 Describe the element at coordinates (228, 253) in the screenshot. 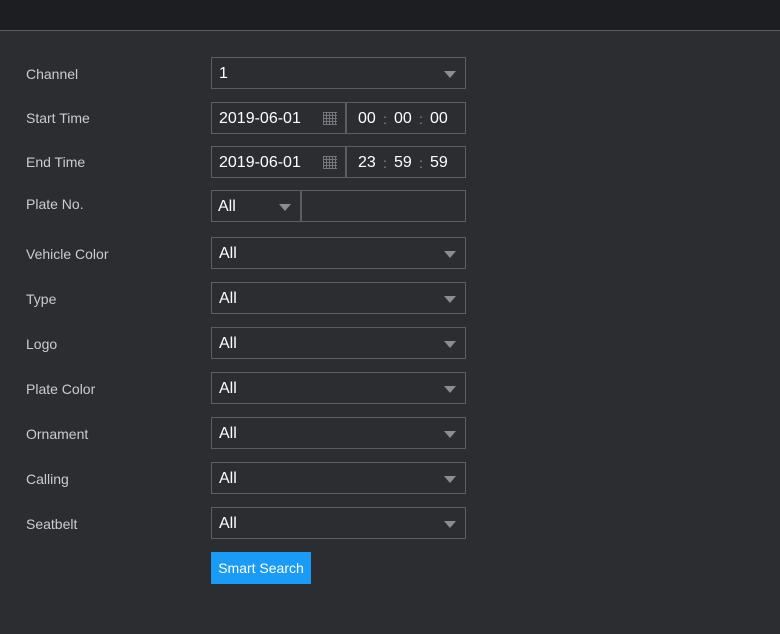

I see `vehicle-color-value: All` at that location.